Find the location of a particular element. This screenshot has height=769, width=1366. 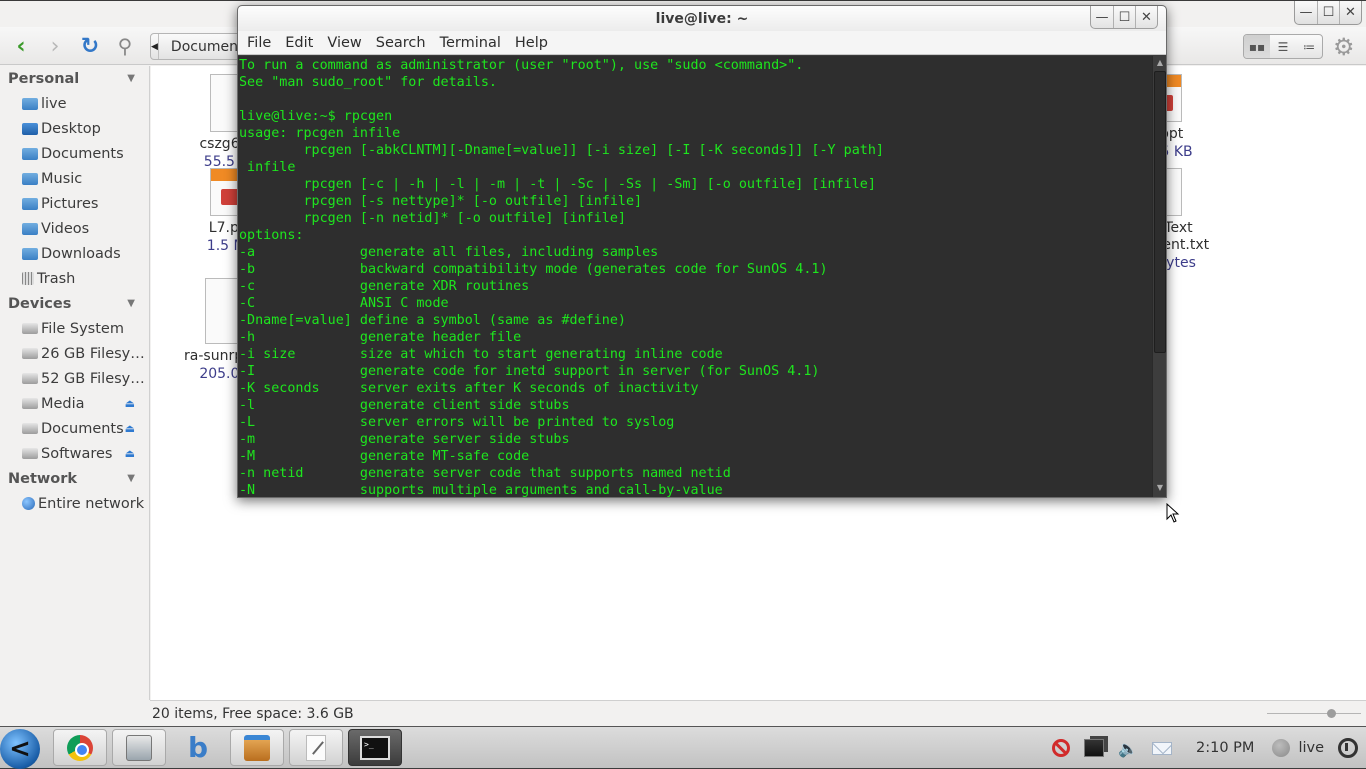

sidebar-item-media: Media ⏏ is located at coordinates (74, 403).